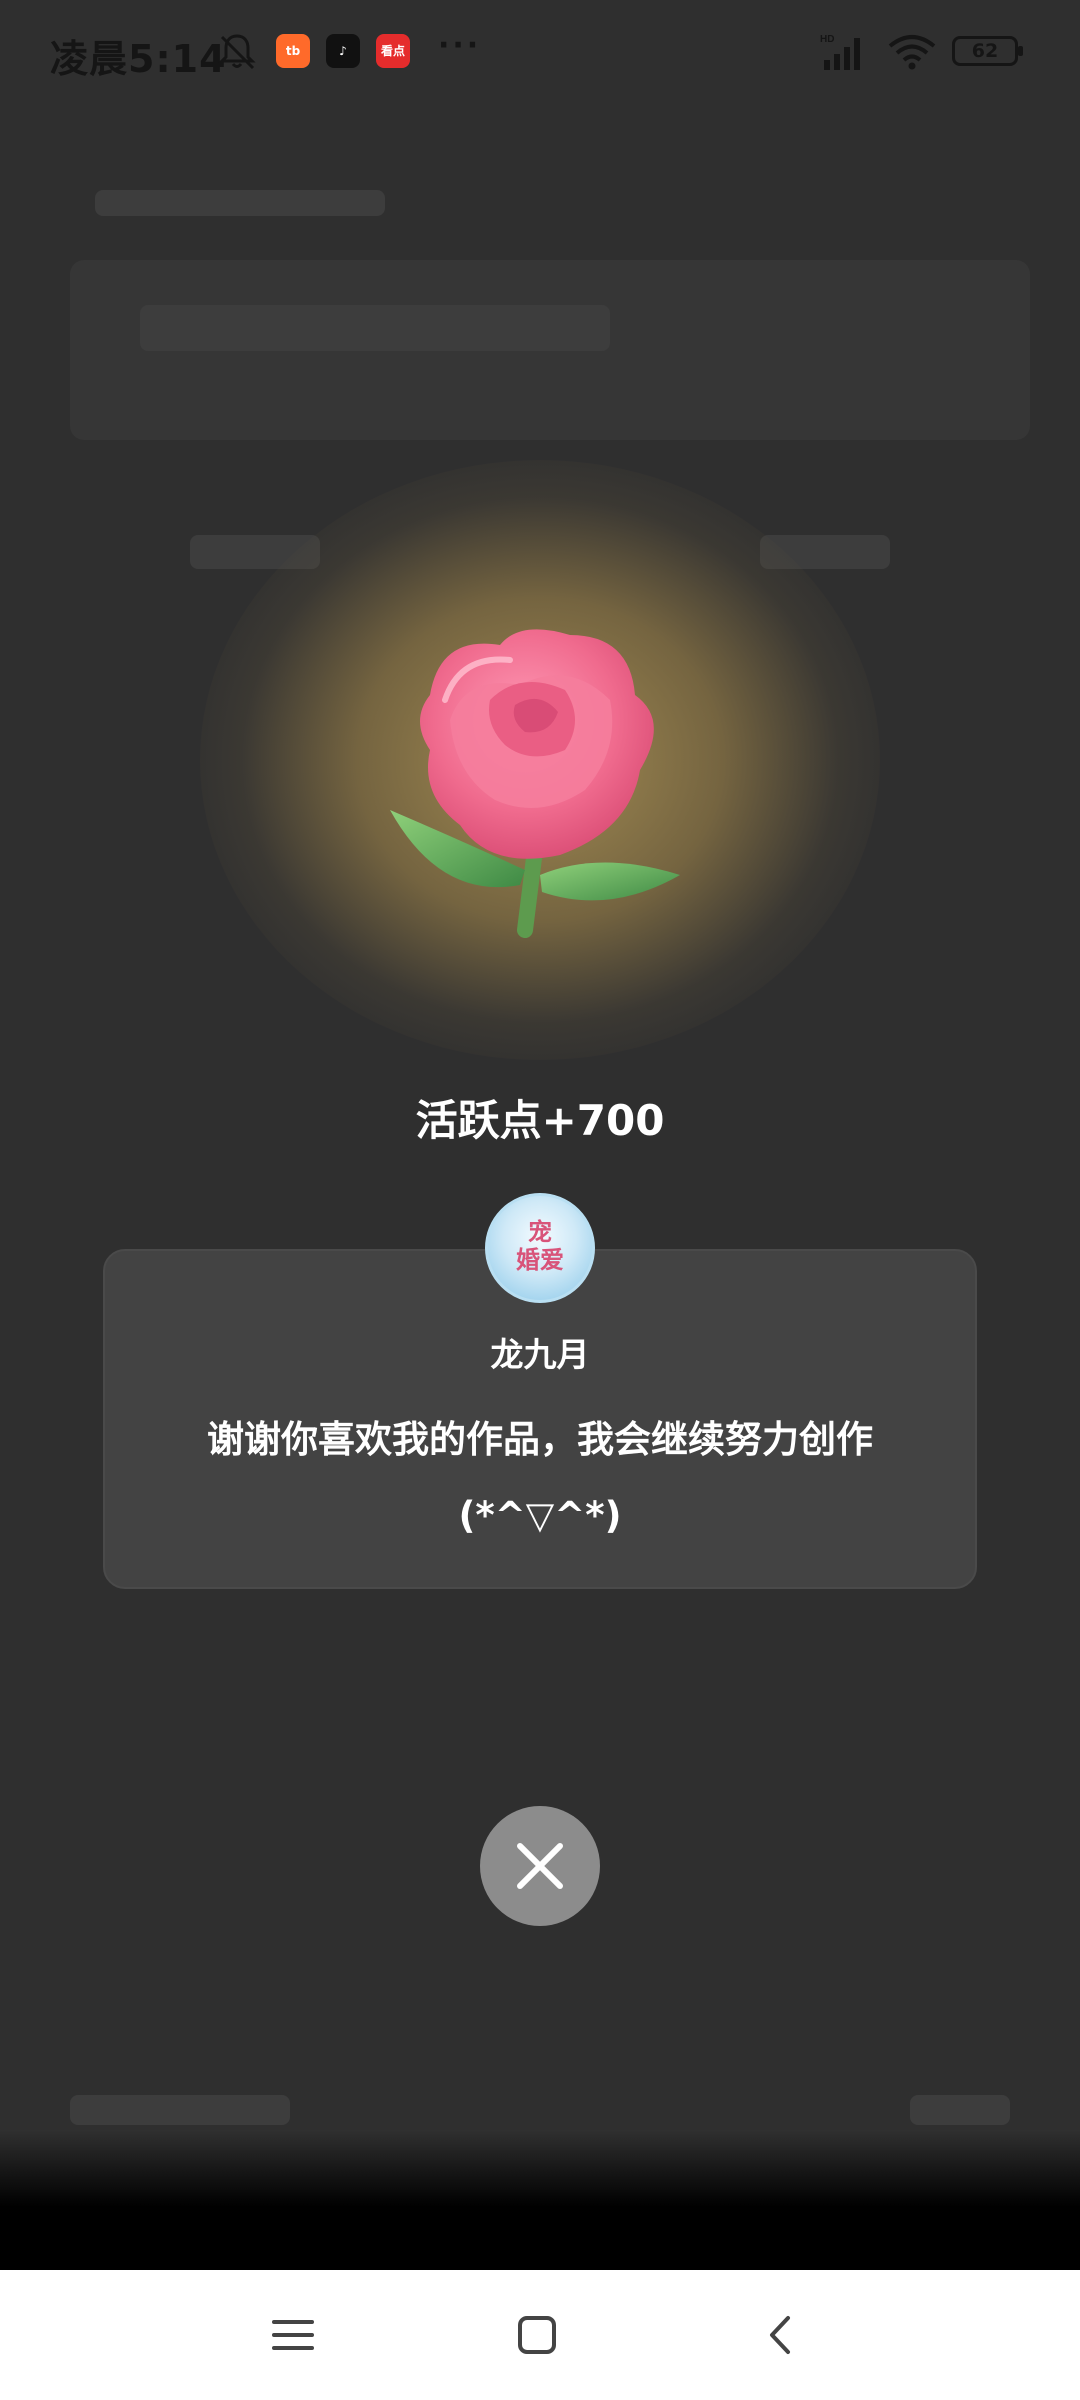 The height and width of the screenshot is (2400, 1080). I want to click on menu-icon, so click(293, 2335).